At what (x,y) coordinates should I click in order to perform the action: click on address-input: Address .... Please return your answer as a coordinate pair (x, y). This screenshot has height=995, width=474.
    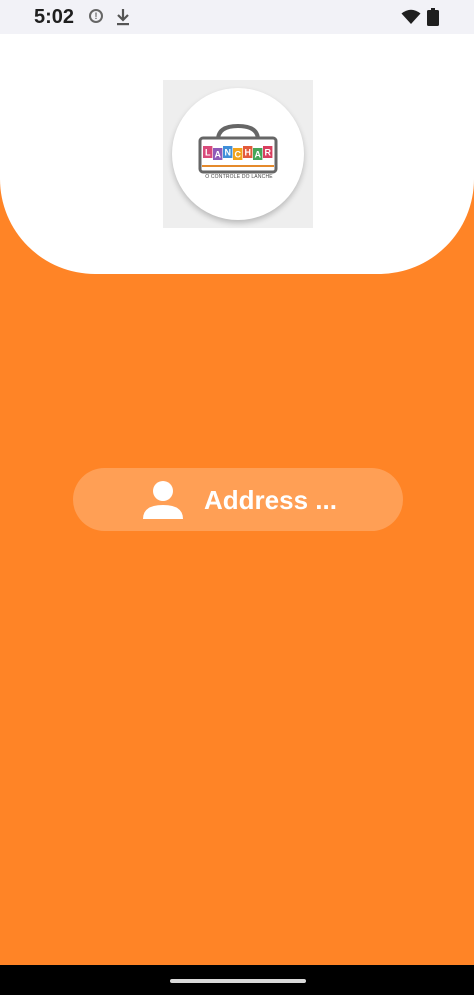
    Looking at the image, I should click on (238, 499).